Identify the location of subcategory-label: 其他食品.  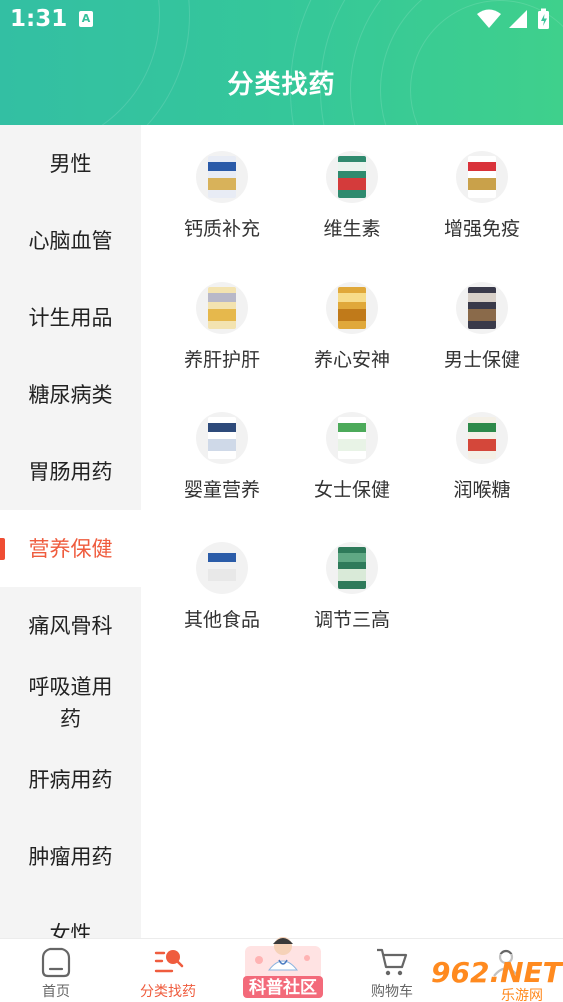
(221, 620).